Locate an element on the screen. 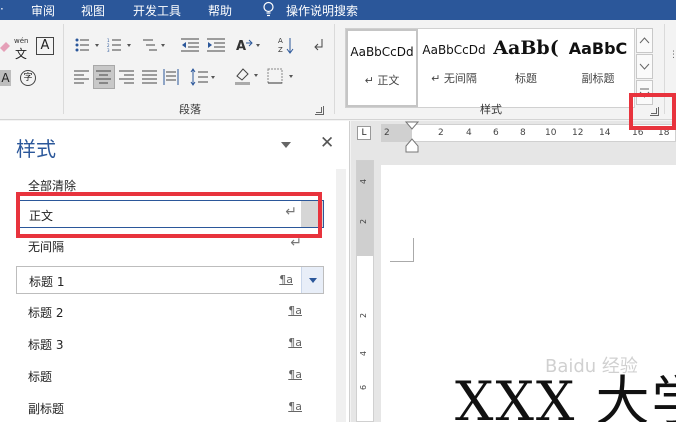  align-left-icon is located at coordinates (82, 77).